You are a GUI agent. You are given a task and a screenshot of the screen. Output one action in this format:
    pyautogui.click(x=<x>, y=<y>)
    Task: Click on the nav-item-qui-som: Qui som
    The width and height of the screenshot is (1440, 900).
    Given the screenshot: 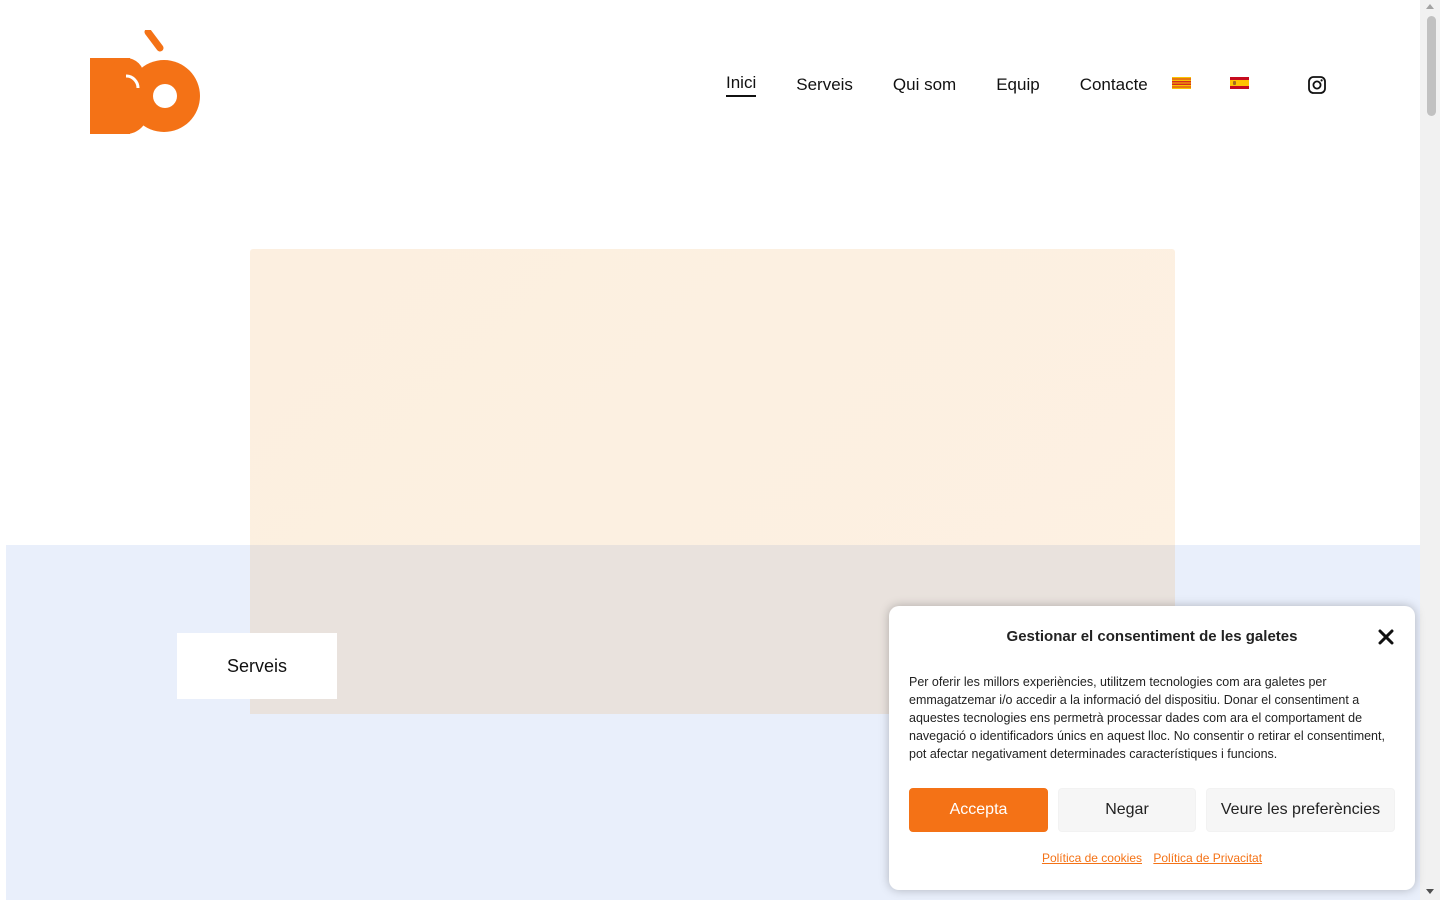 What is the action you would take?
    pyautogui.click(x=924, y=85)
    